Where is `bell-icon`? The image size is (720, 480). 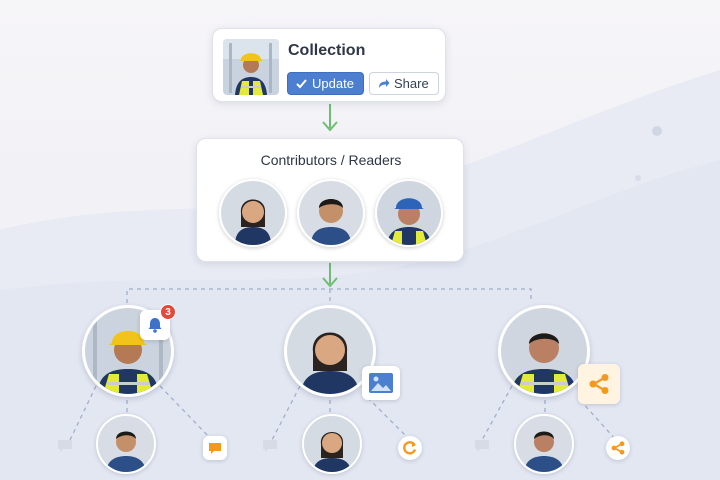 bell-icon is located at coordinates (155, 325).